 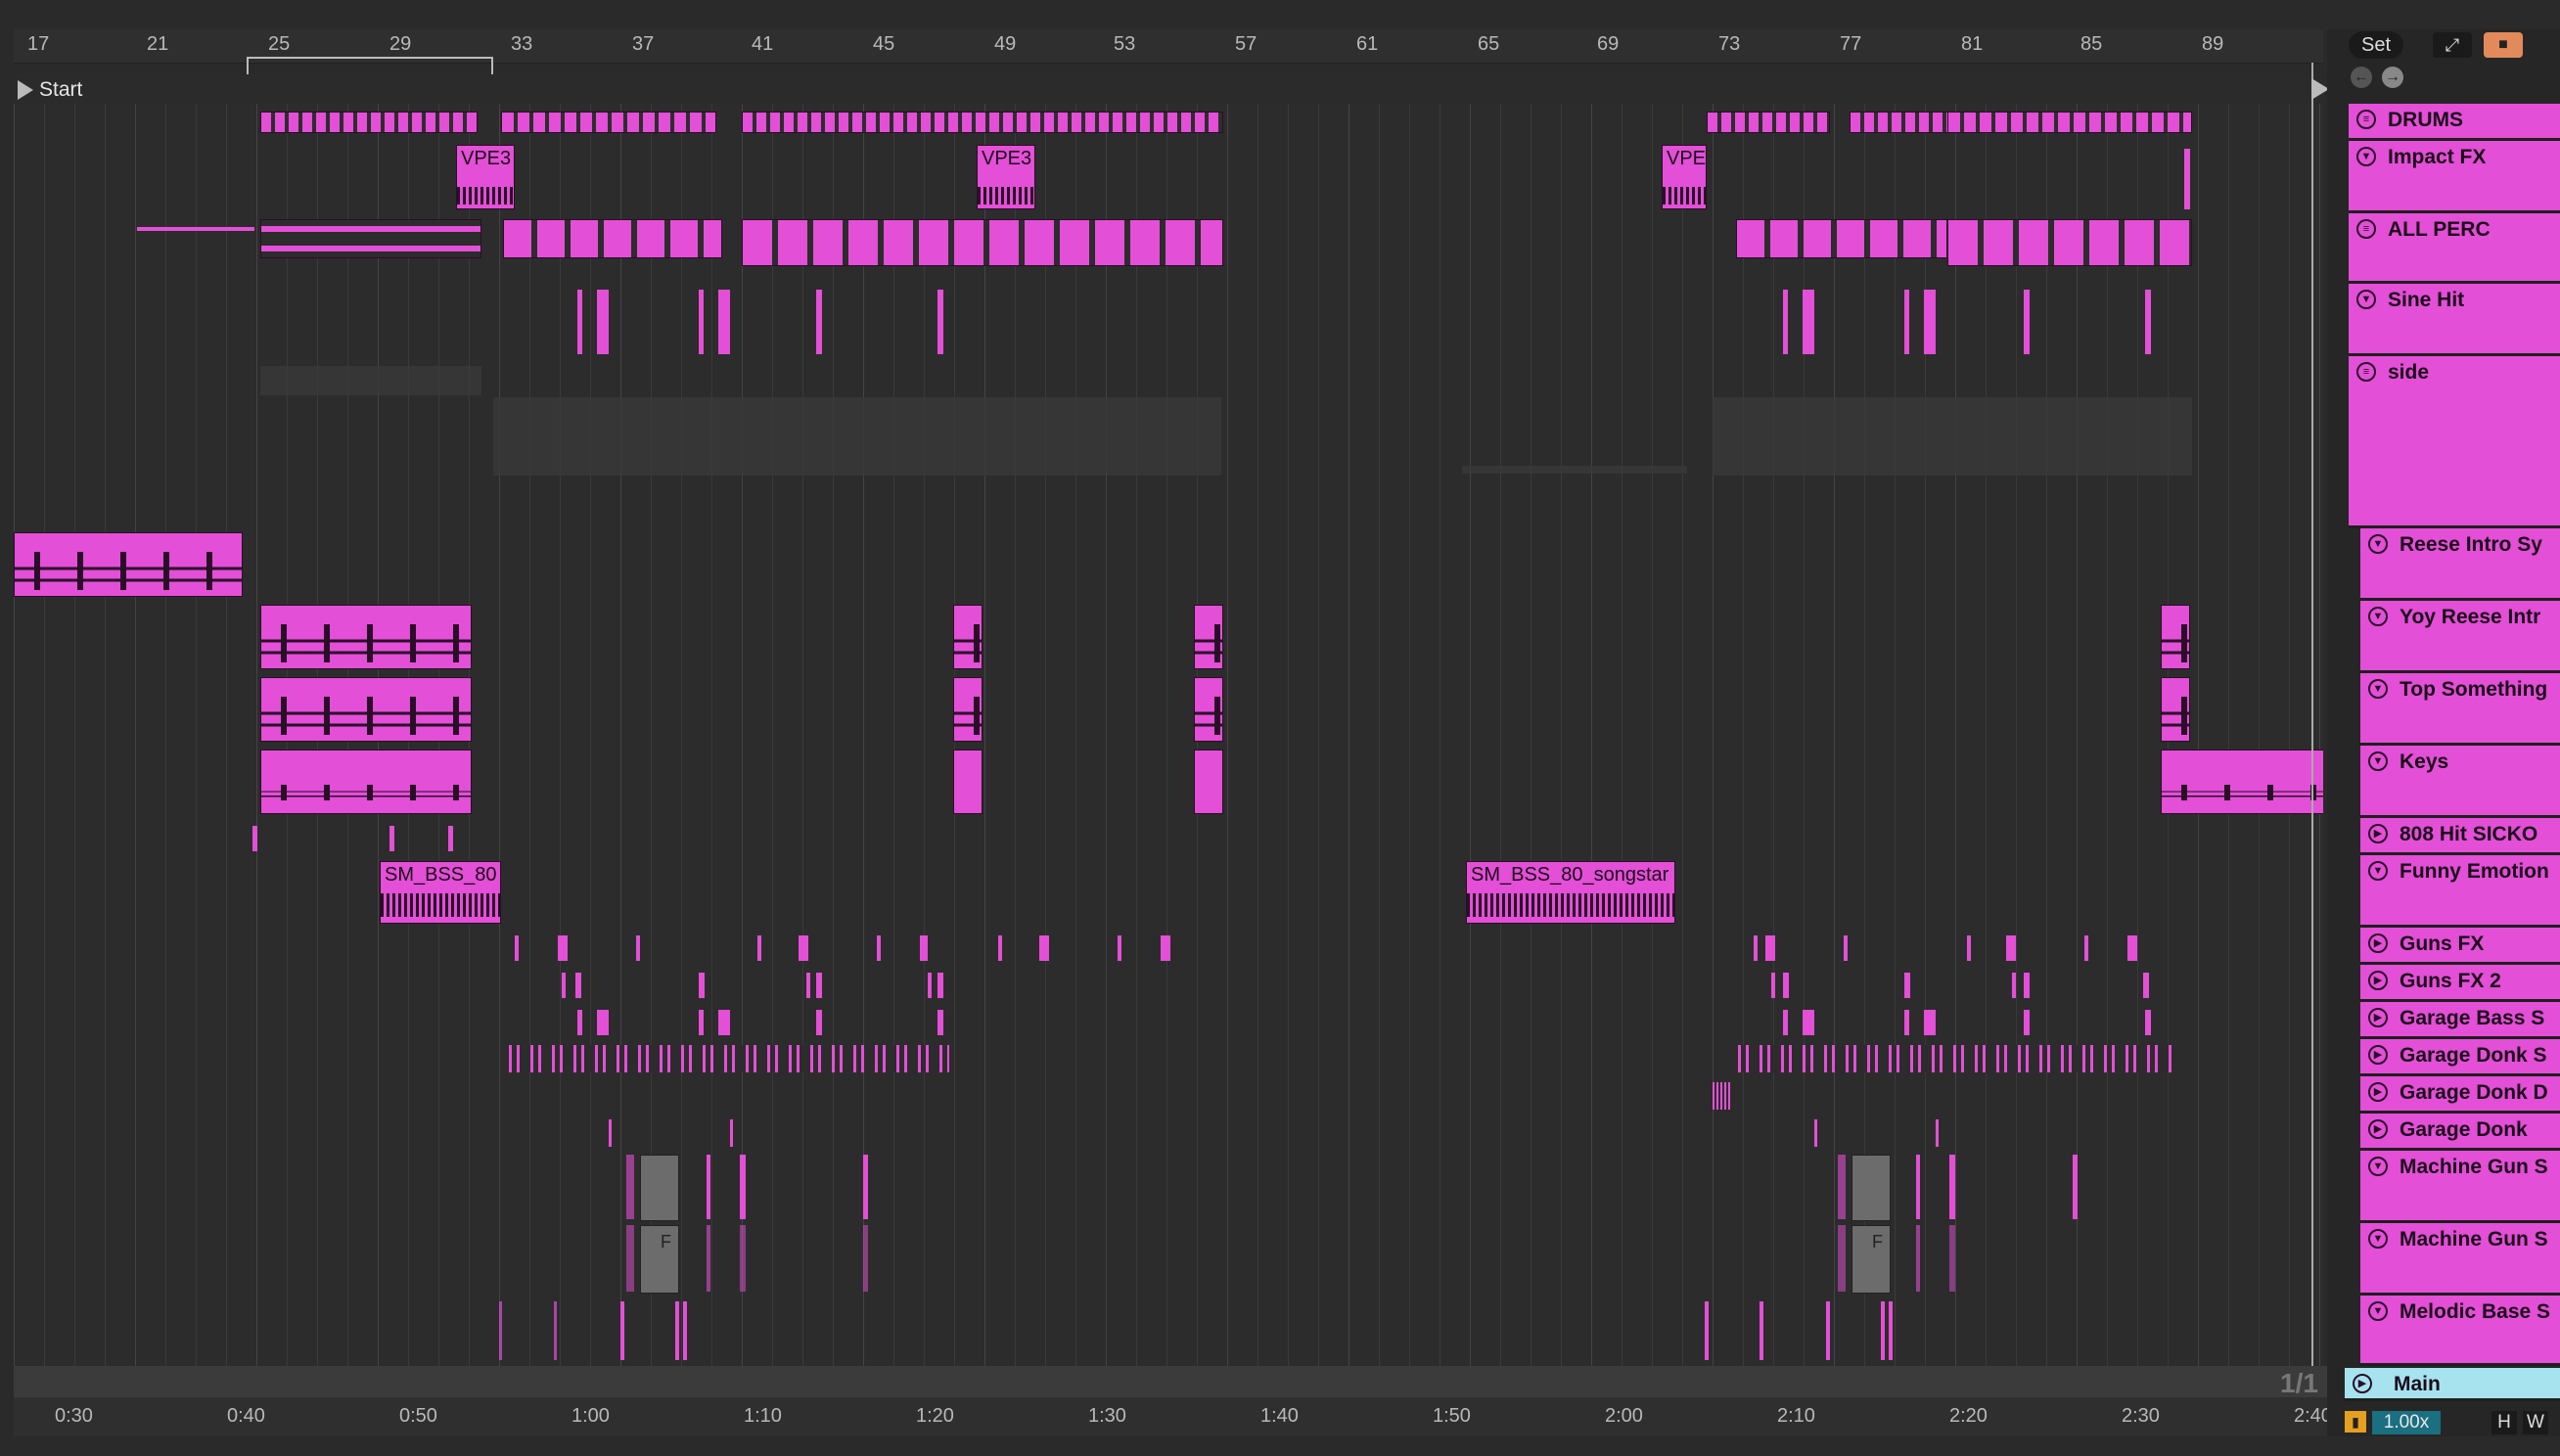 I want to click on perc-clip, so click(x=1841, y=238).